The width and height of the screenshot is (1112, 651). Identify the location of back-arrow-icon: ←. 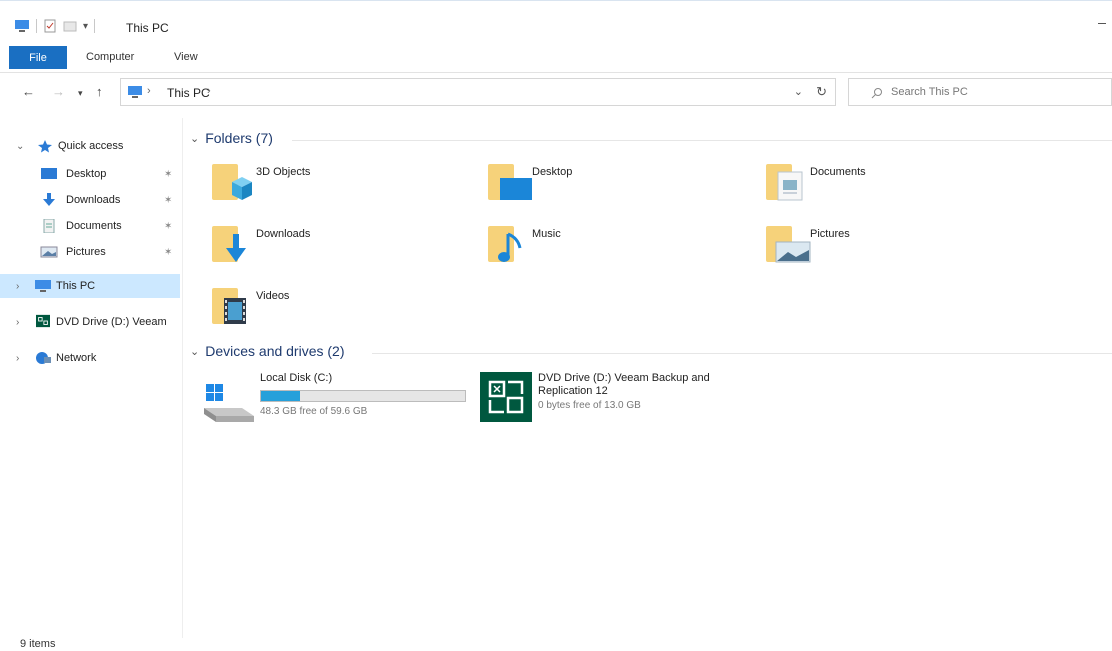
(28, 91).